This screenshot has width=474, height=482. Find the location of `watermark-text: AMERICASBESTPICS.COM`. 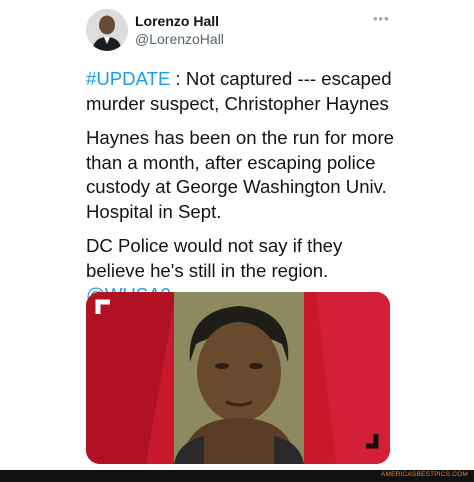

watermark-text: AMERICASBESTPICS.COM is located at coordinates (424, 474).